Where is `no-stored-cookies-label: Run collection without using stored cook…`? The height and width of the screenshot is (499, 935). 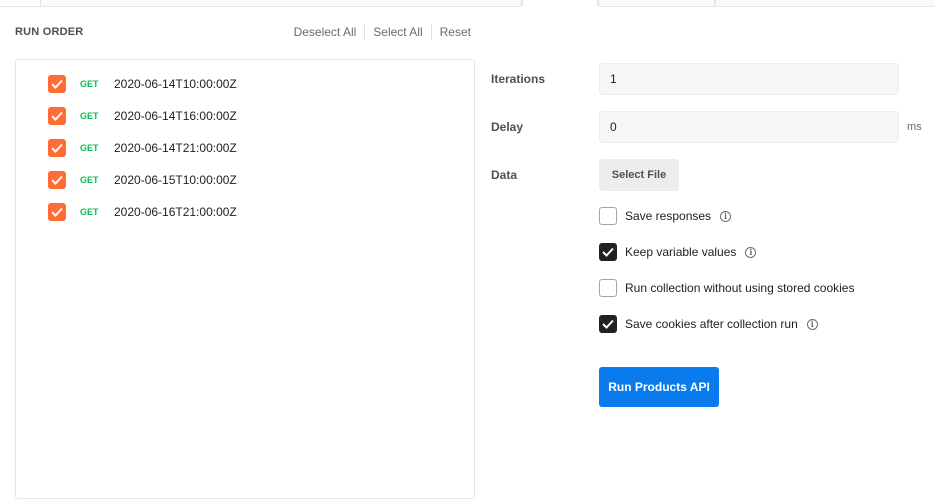 no-stored-cookies-label: Run collection without using stored cook… is located at coordinates (740, 288).